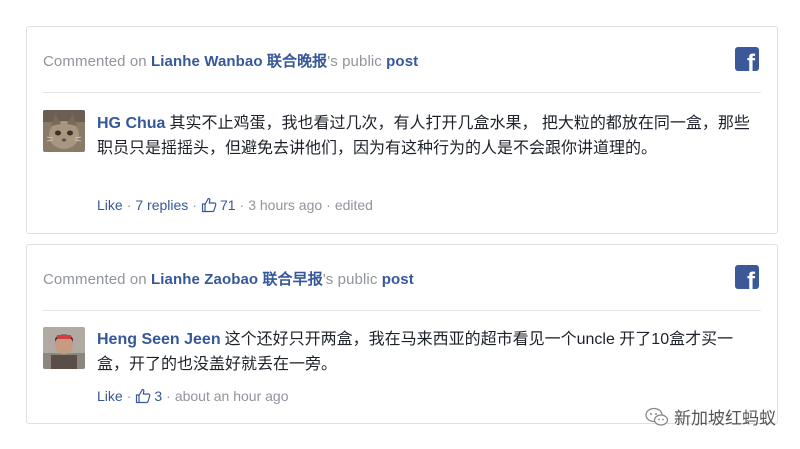  Describe the element at coordinates (161, 205) in the screenshot. I see `replies-link: 7 replies` at that location.